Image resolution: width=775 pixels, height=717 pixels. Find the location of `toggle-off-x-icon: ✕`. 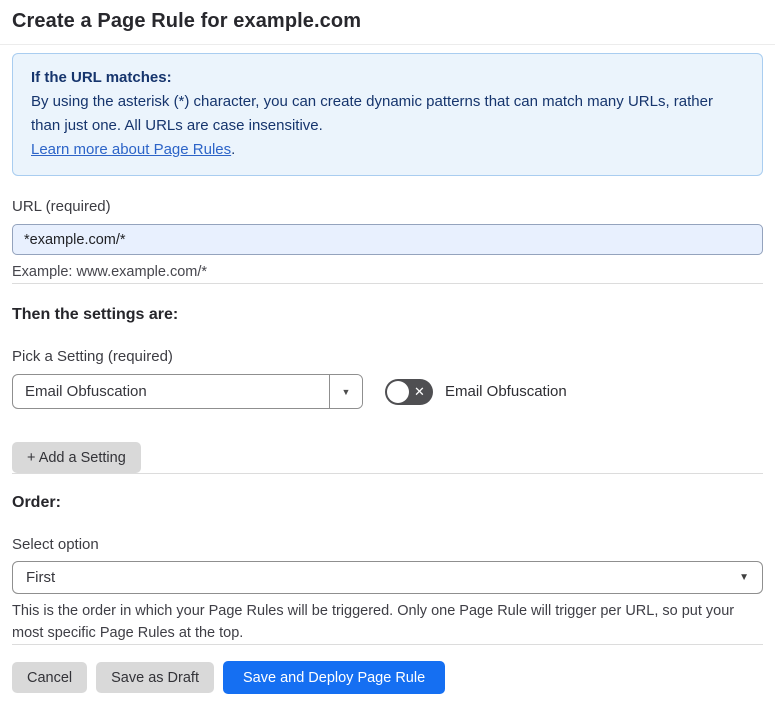

toggle-off-x-icon: ✕ is located at coordinates (419, 391).